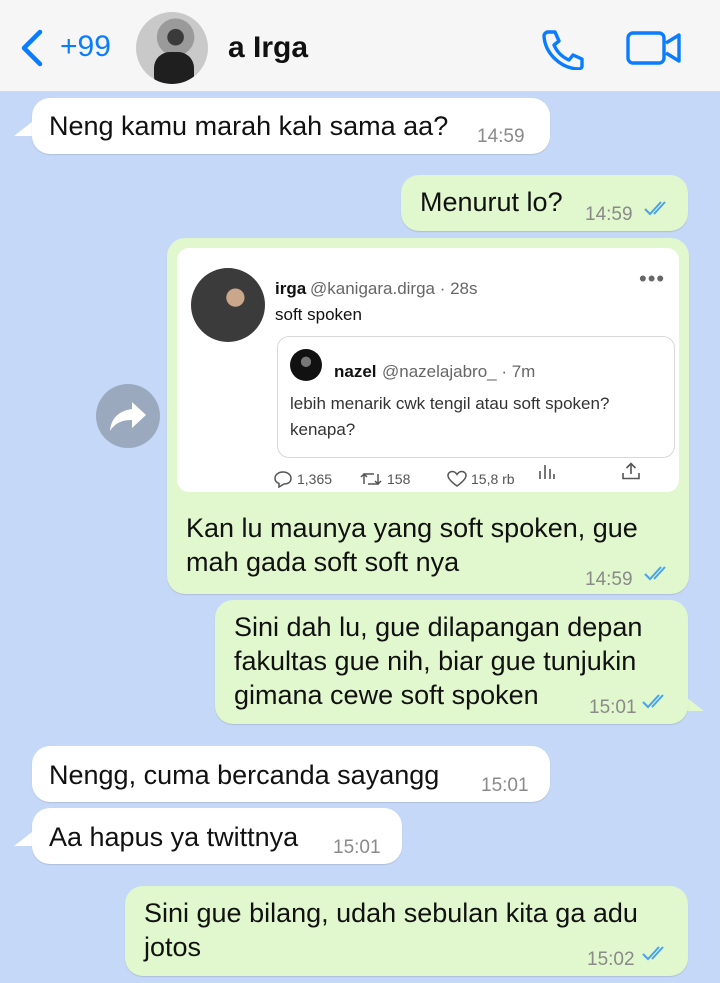 The width and height of the screenshot is (720, 983). What do you see at coordinates (399, 479) in the screenshot?
I see `repost-count: 158` at bounding box center [399, 479].